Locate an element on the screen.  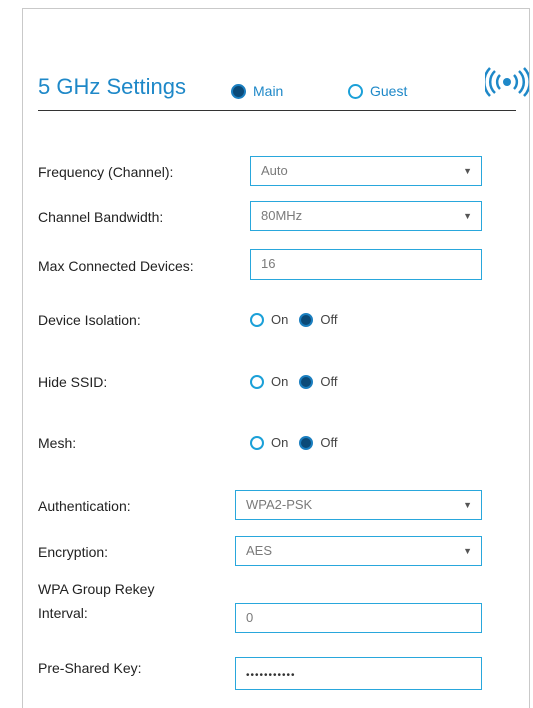
encryption-row: Encryption: AES ▼ is located at coordinates (278, 553).